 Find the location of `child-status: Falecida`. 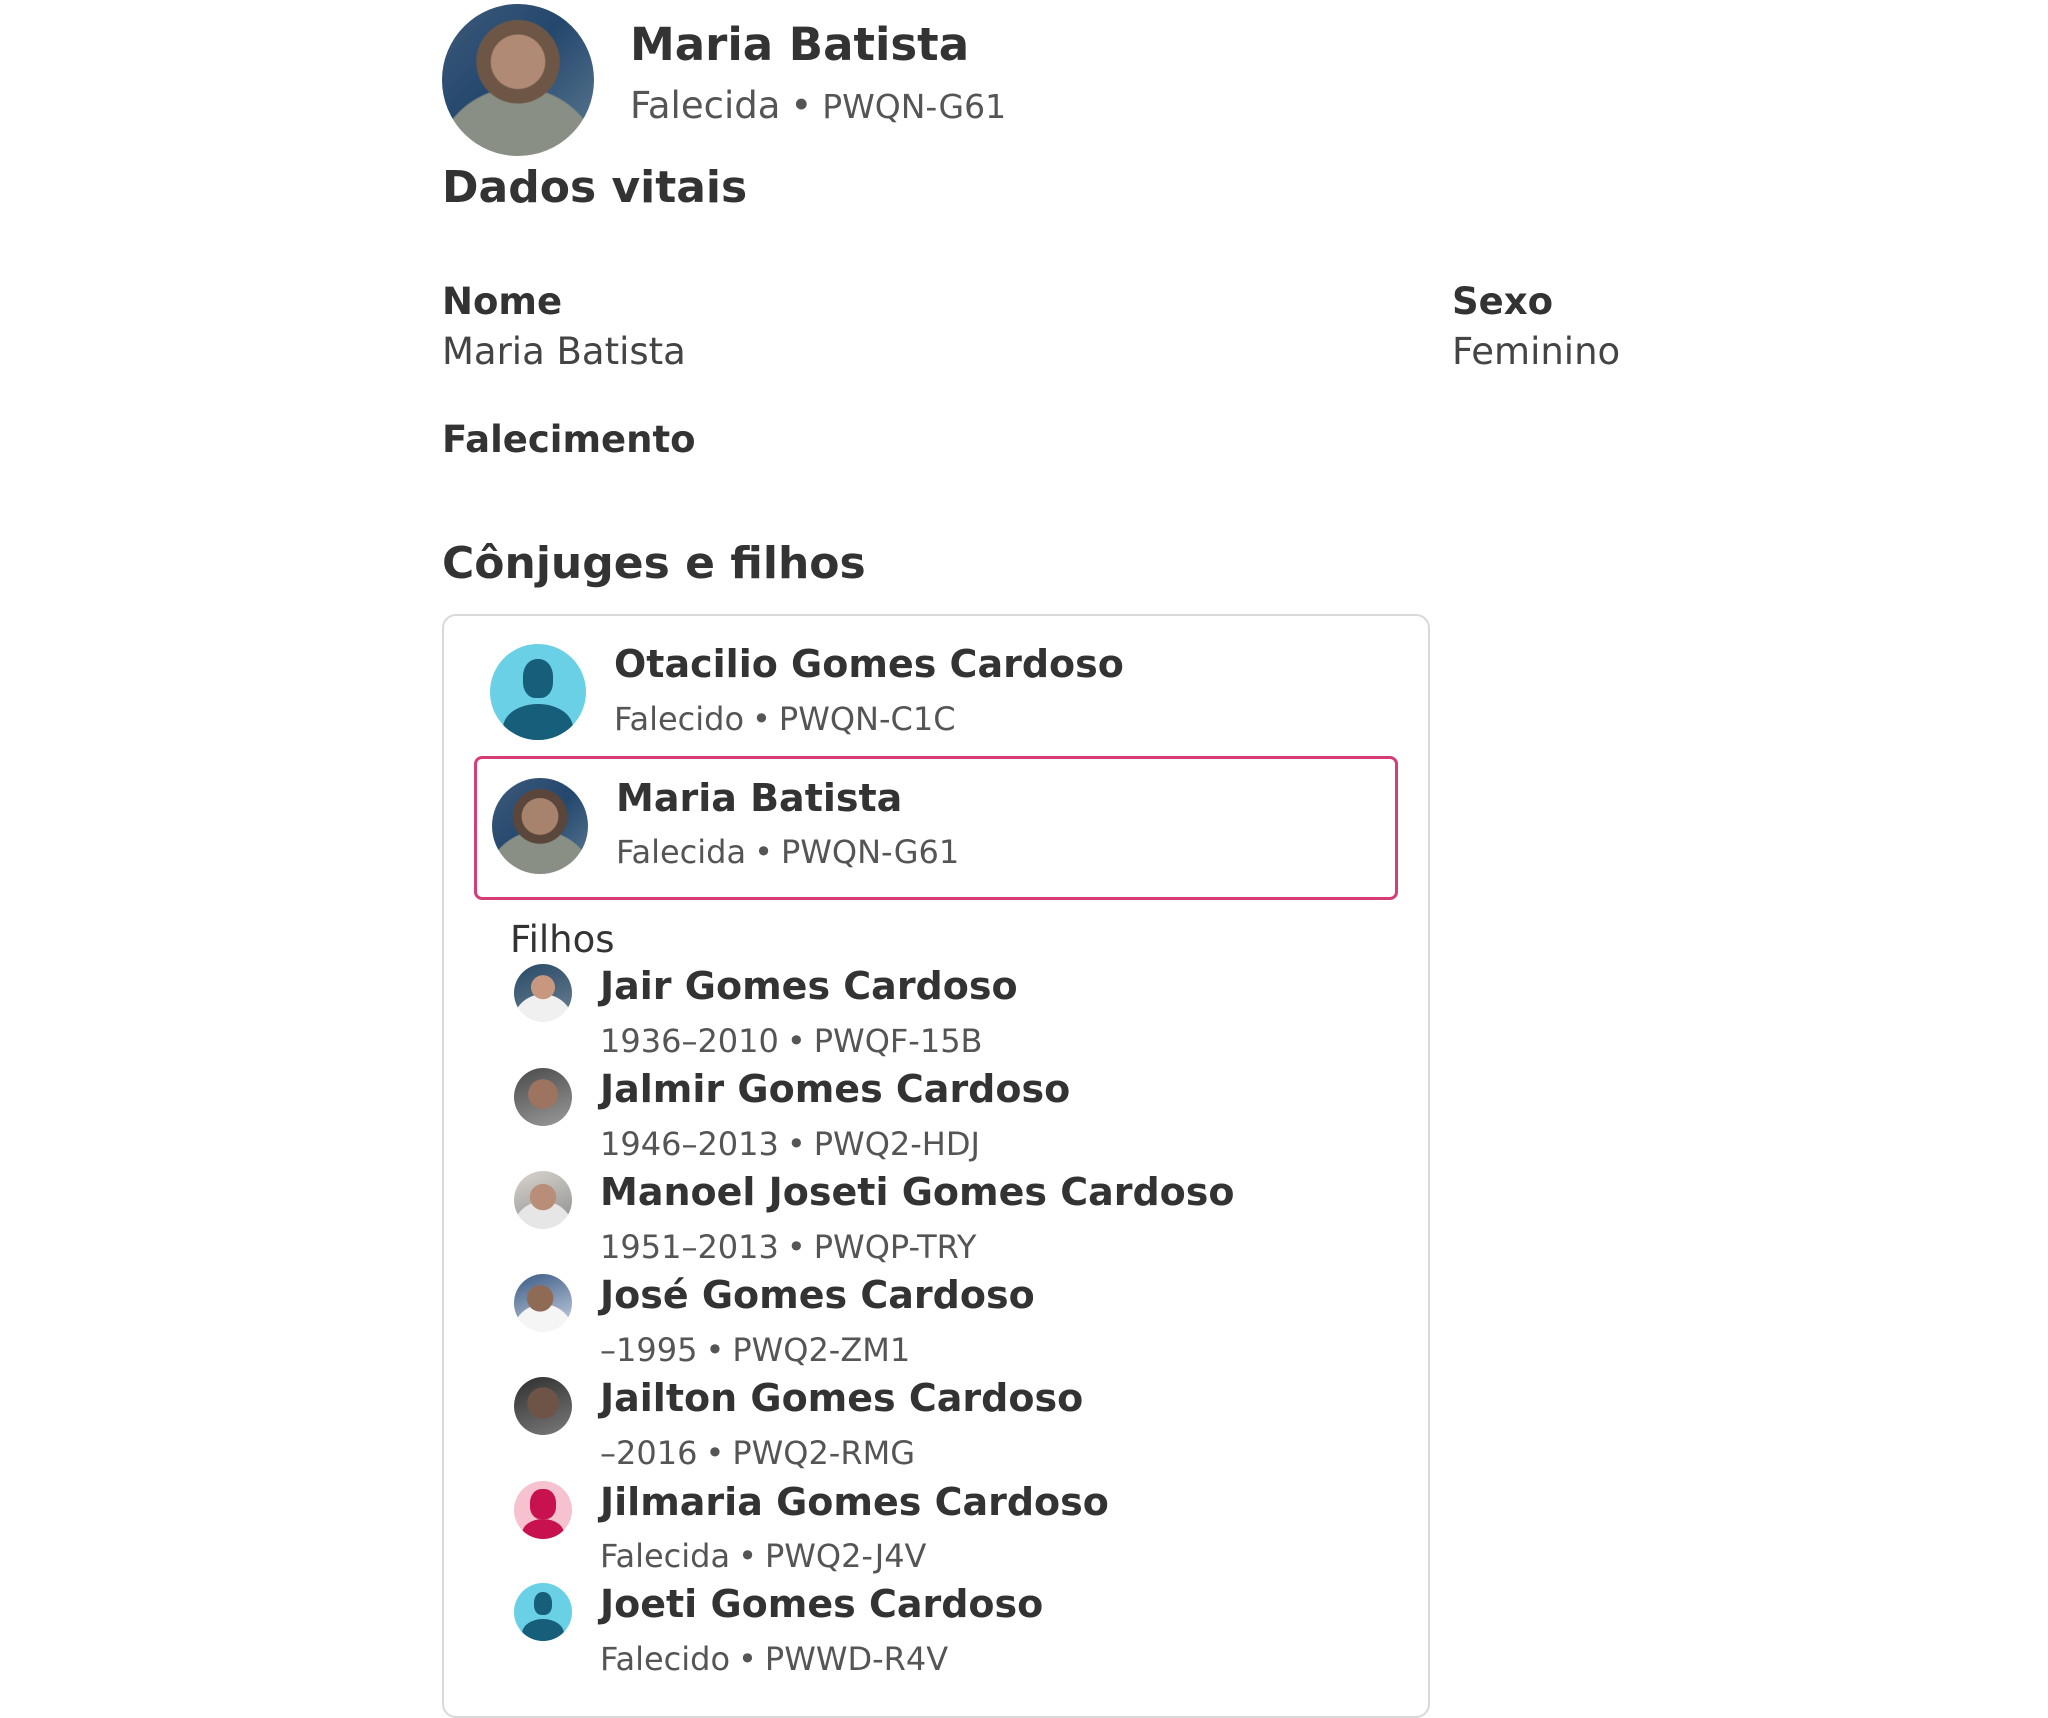

child-status: Falecida is located at coordinates (665, 1556).